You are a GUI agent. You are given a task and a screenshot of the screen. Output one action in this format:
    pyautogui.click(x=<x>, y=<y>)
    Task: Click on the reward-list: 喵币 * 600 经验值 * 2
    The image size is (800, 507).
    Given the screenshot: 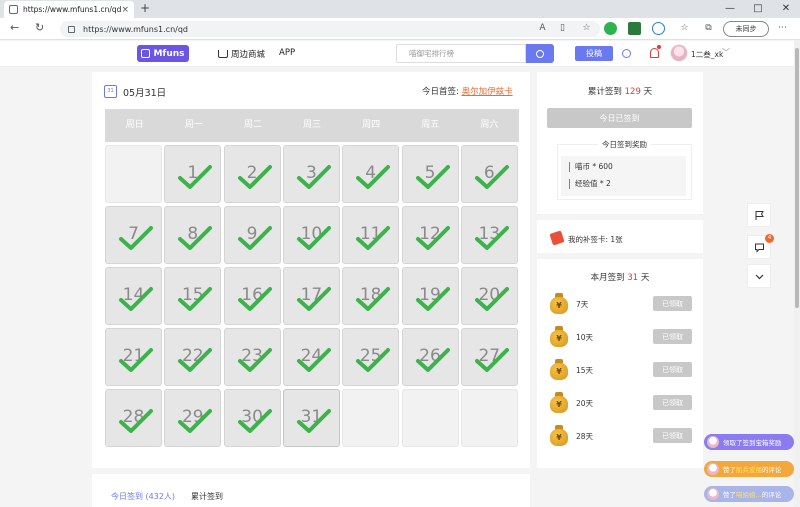 What is the action you would take?
    pyautogui.click(x=623, y=176)
    